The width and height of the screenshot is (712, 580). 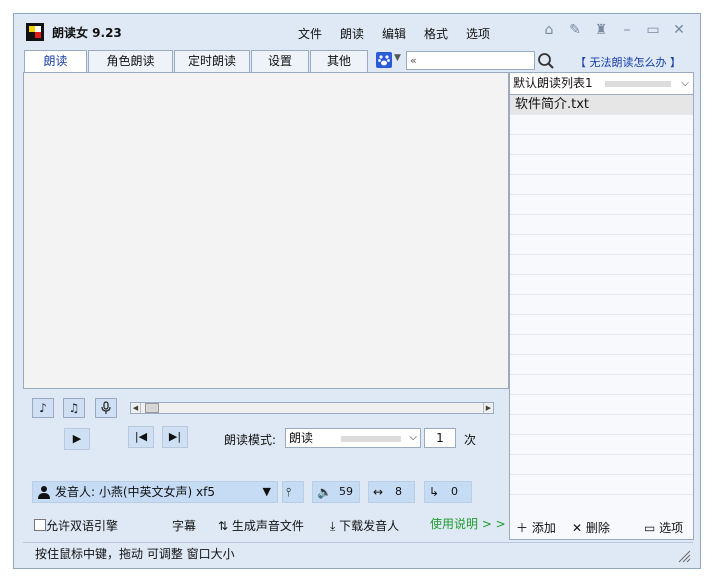 I want to click on download-icon: ⤓, so click(x=333, y=526).